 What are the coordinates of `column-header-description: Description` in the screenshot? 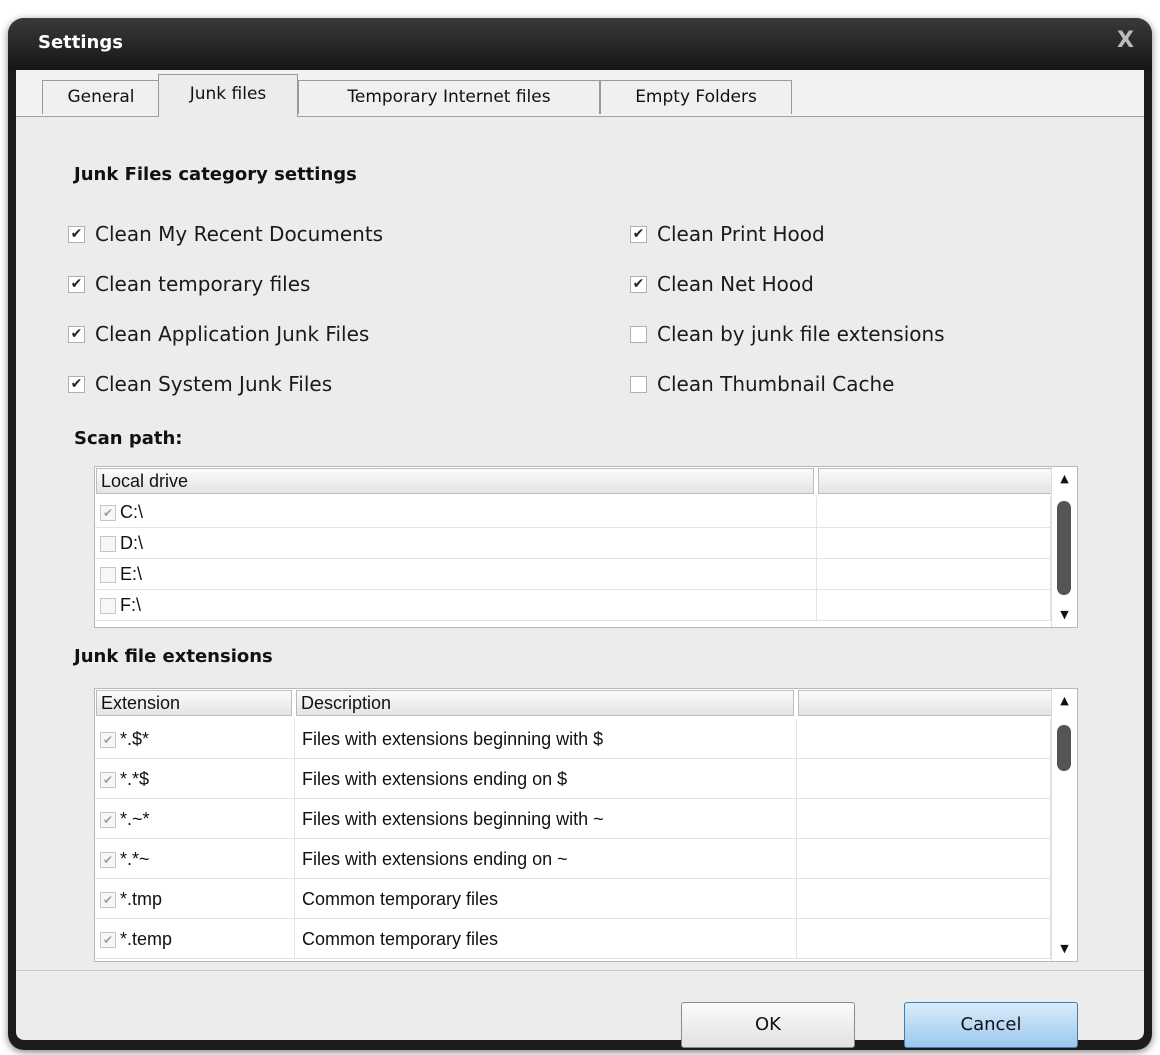 It's located at (545, 703).